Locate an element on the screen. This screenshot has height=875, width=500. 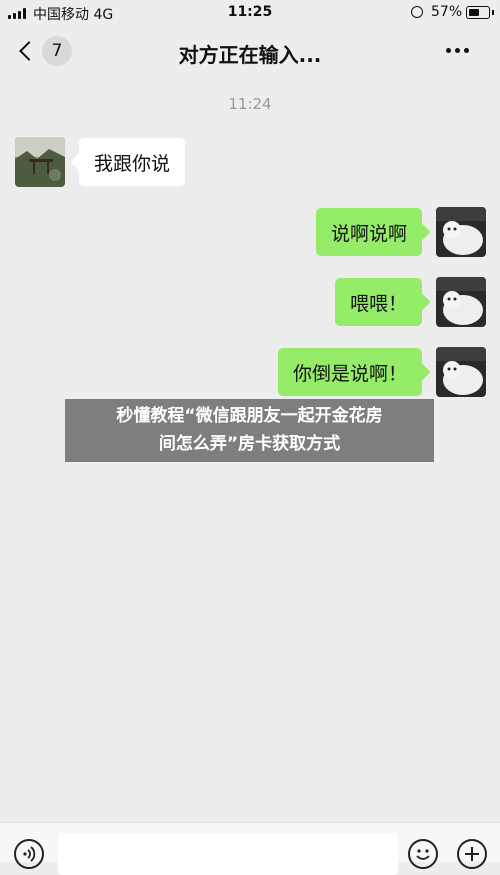
status-time: 11:25 is located at coordinates (250, 12).